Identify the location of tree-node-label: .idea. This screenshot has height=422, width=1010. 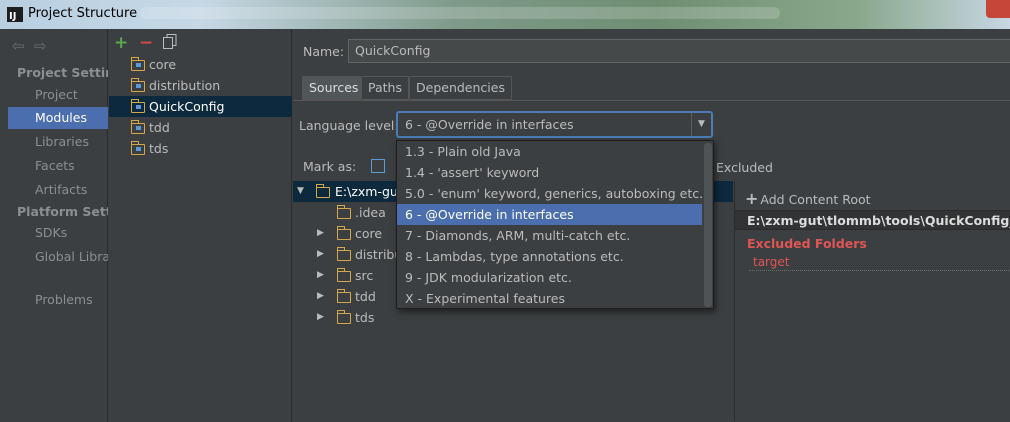
(370, 212).